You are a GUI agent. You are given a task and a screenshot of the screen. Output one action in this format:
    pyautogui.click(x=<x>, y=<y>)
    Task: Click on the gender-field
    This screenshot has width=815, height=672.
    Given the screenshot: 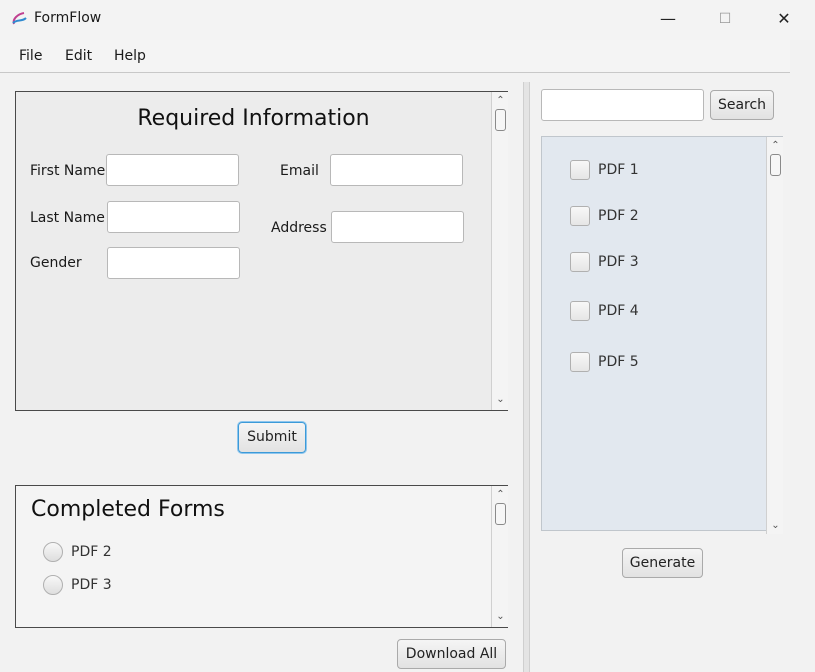 What is the action you would take?
    pyautogui.click(x=173, y=263)
    